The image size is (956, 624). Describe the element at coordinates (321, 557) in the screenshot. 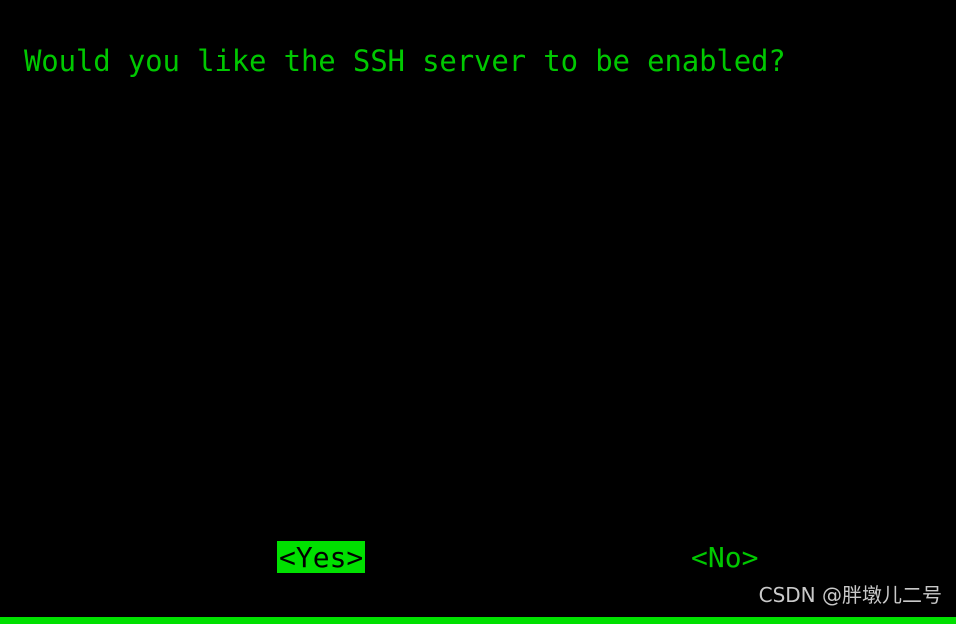

I see `yes-button: <Yes>` at that location.